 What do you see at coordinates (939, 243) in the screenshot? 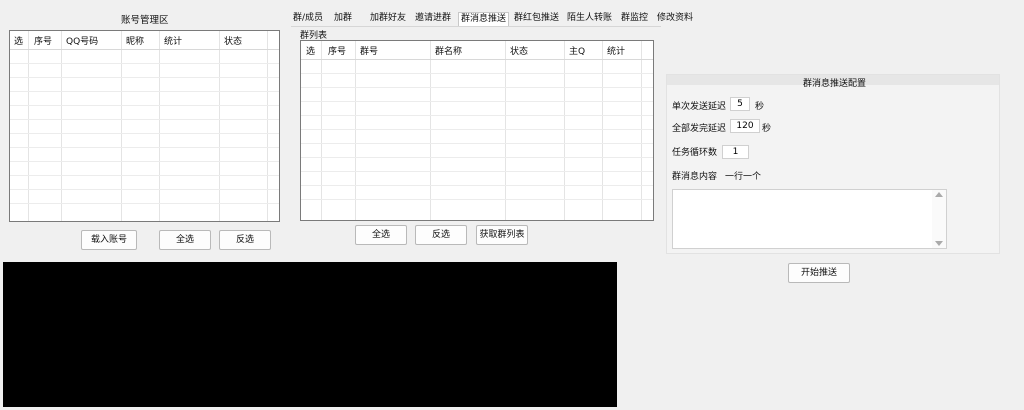
I see `scroll-down-arrow-icon` at bounding box center [939, 243].